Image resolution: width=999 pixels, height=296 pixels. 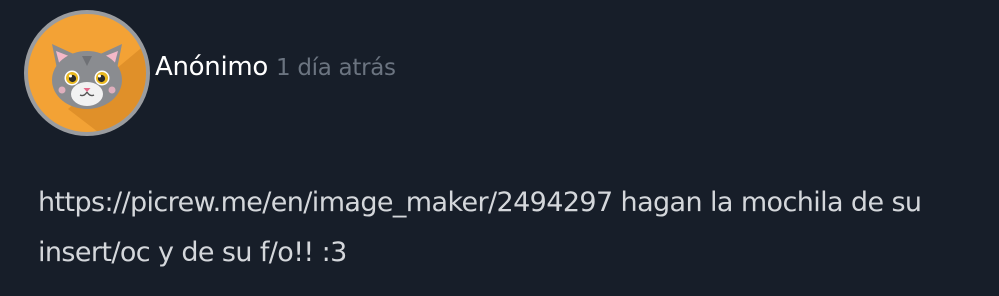 What do you see at coordinates (99, 88) in the screenshot?
I see `gray-cat-avatar-icon` at bounding box center [99, 88].